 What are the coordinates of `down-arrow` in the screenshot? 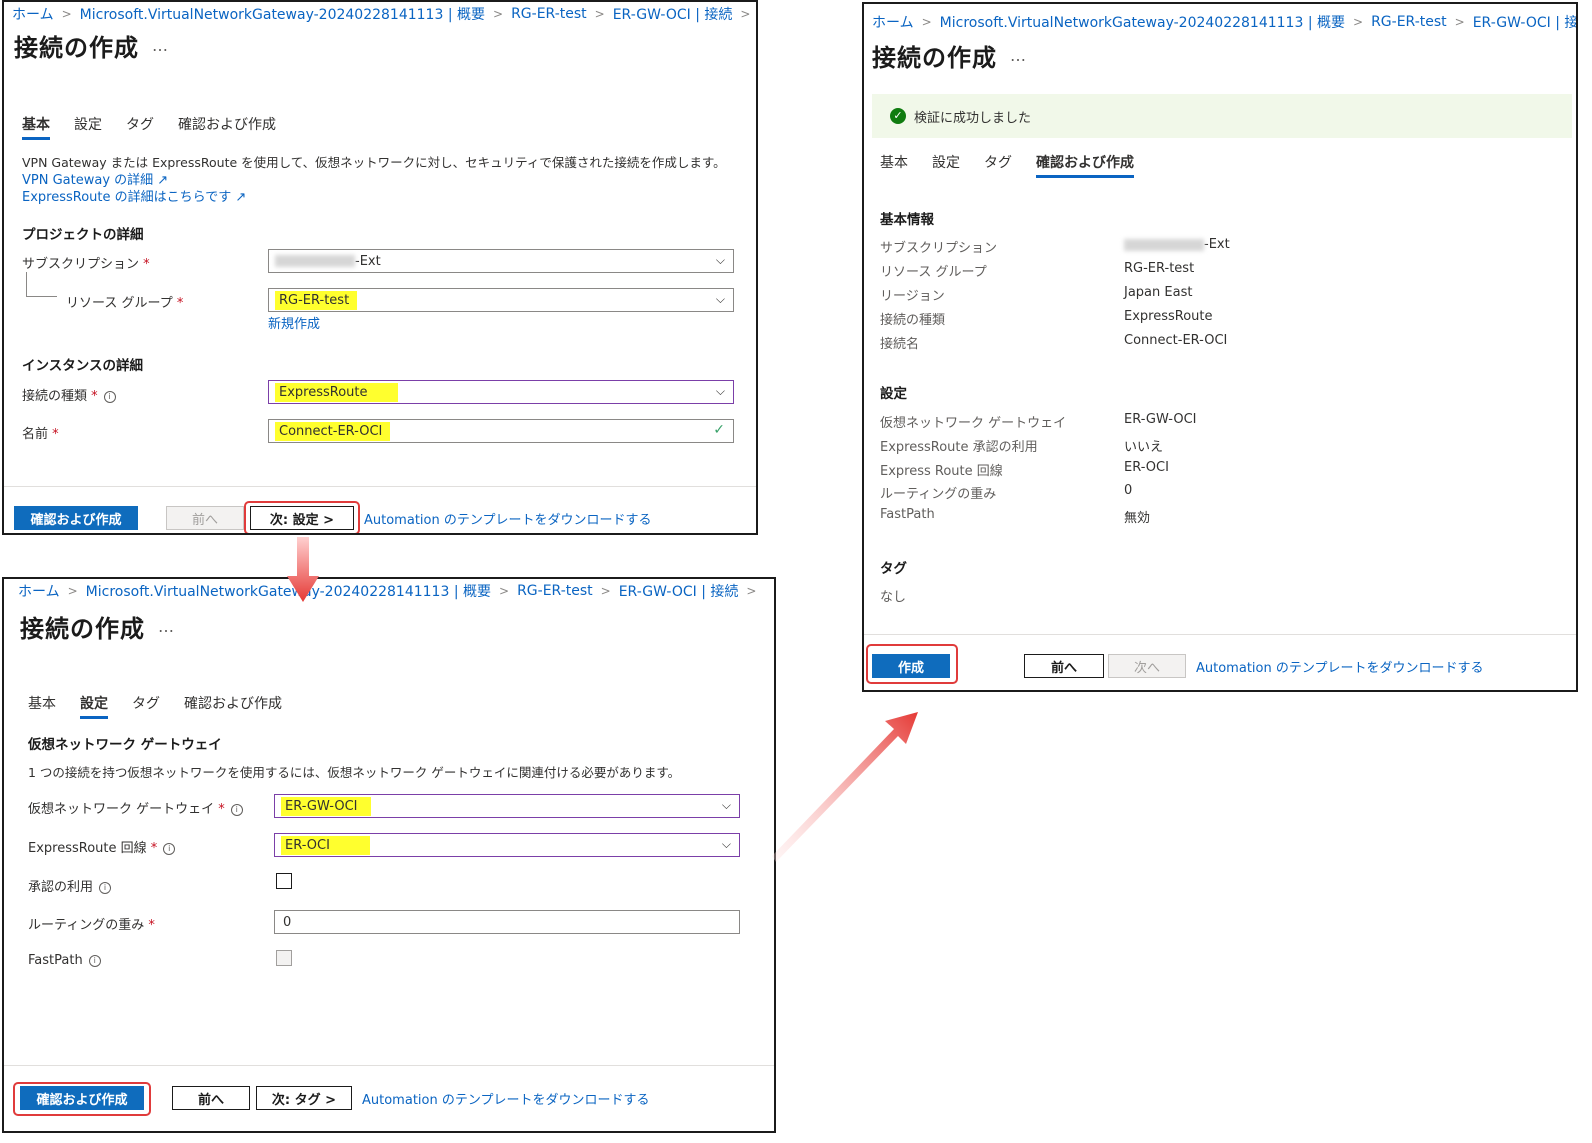 It's located at (303, 569).